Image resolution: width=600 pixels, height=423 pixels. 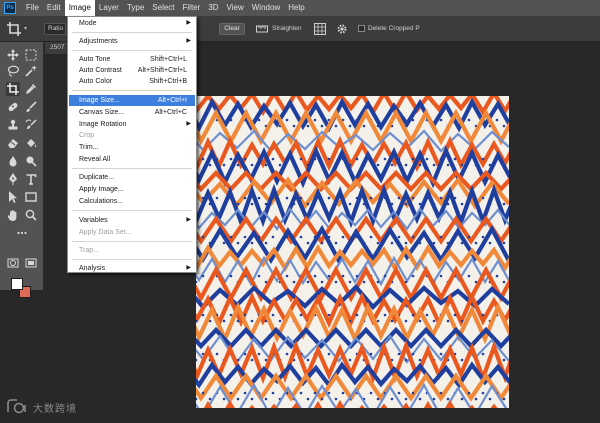 I want to click on menu-item-crop: Crop, so click(x=87, y=135).